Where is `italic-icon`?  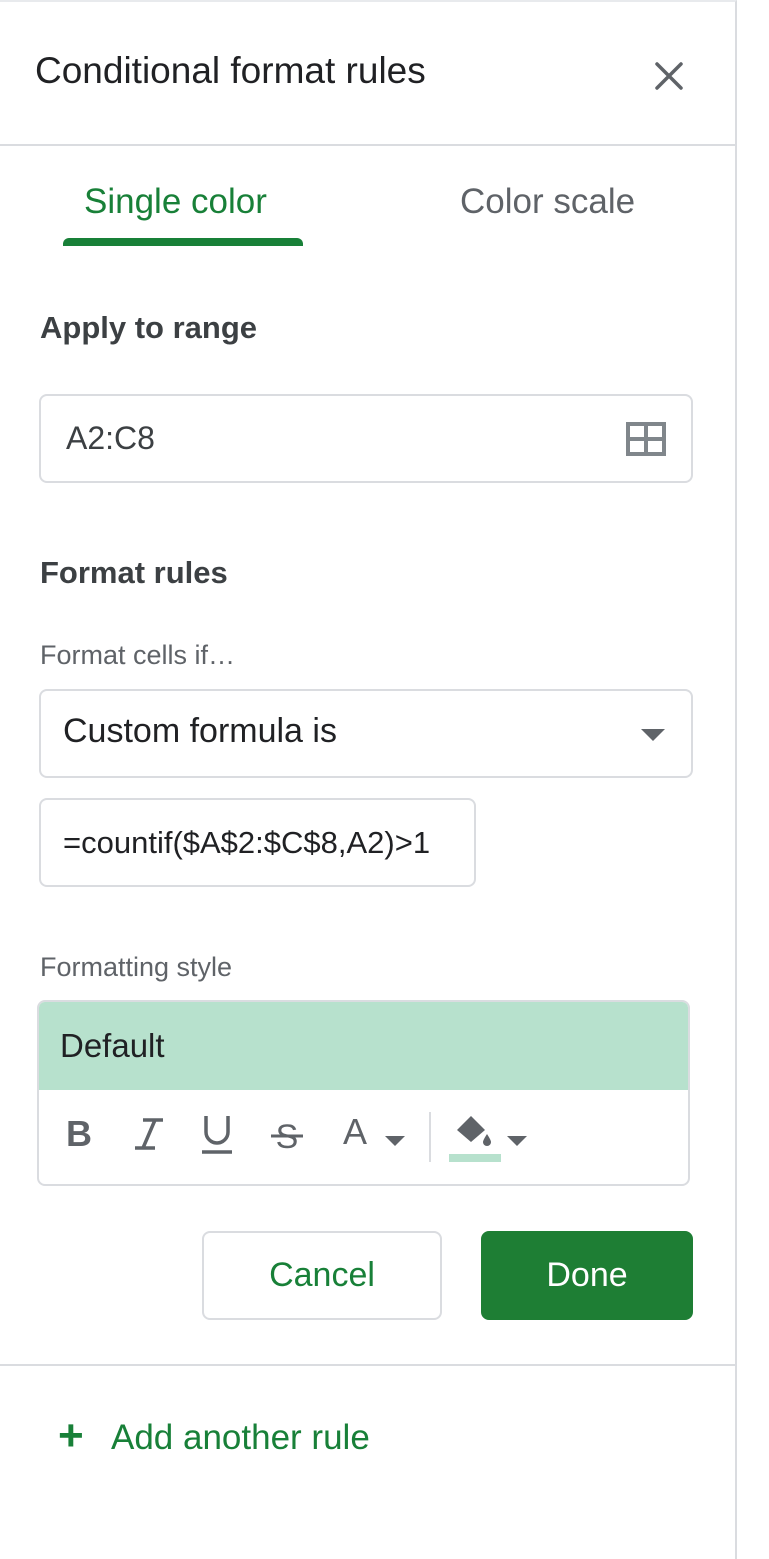
italic-icon is located at coordinates (149, 1134).